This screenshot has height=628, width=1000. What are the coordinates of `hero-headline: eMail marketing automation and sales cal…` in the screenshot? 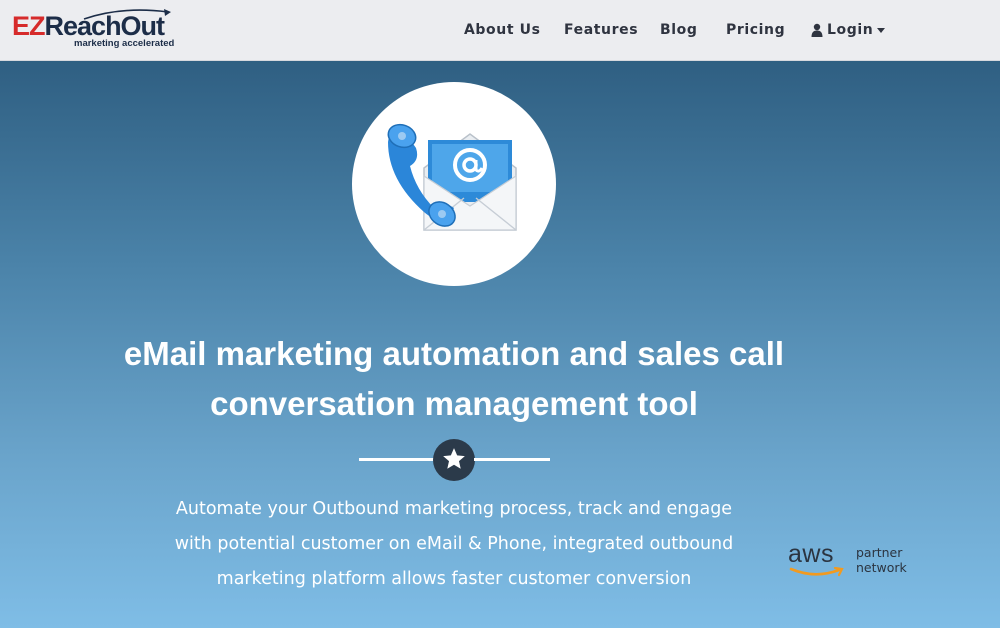 It's located at (454, 378).